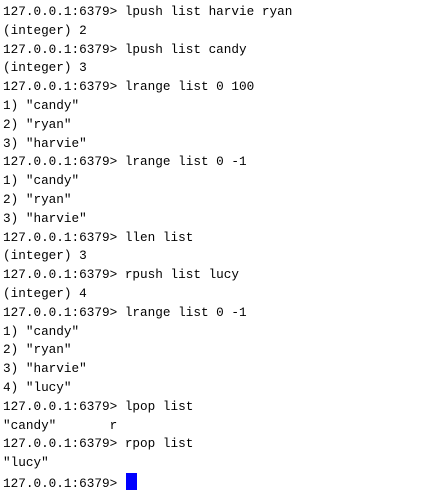 Image resolution: width=434 pixels, height=493 pixels. Describe the element at coordinates (98, 406) in the screenshot. I see `terminal-line: 127.0.0.1:6379> lpop list` at that location.